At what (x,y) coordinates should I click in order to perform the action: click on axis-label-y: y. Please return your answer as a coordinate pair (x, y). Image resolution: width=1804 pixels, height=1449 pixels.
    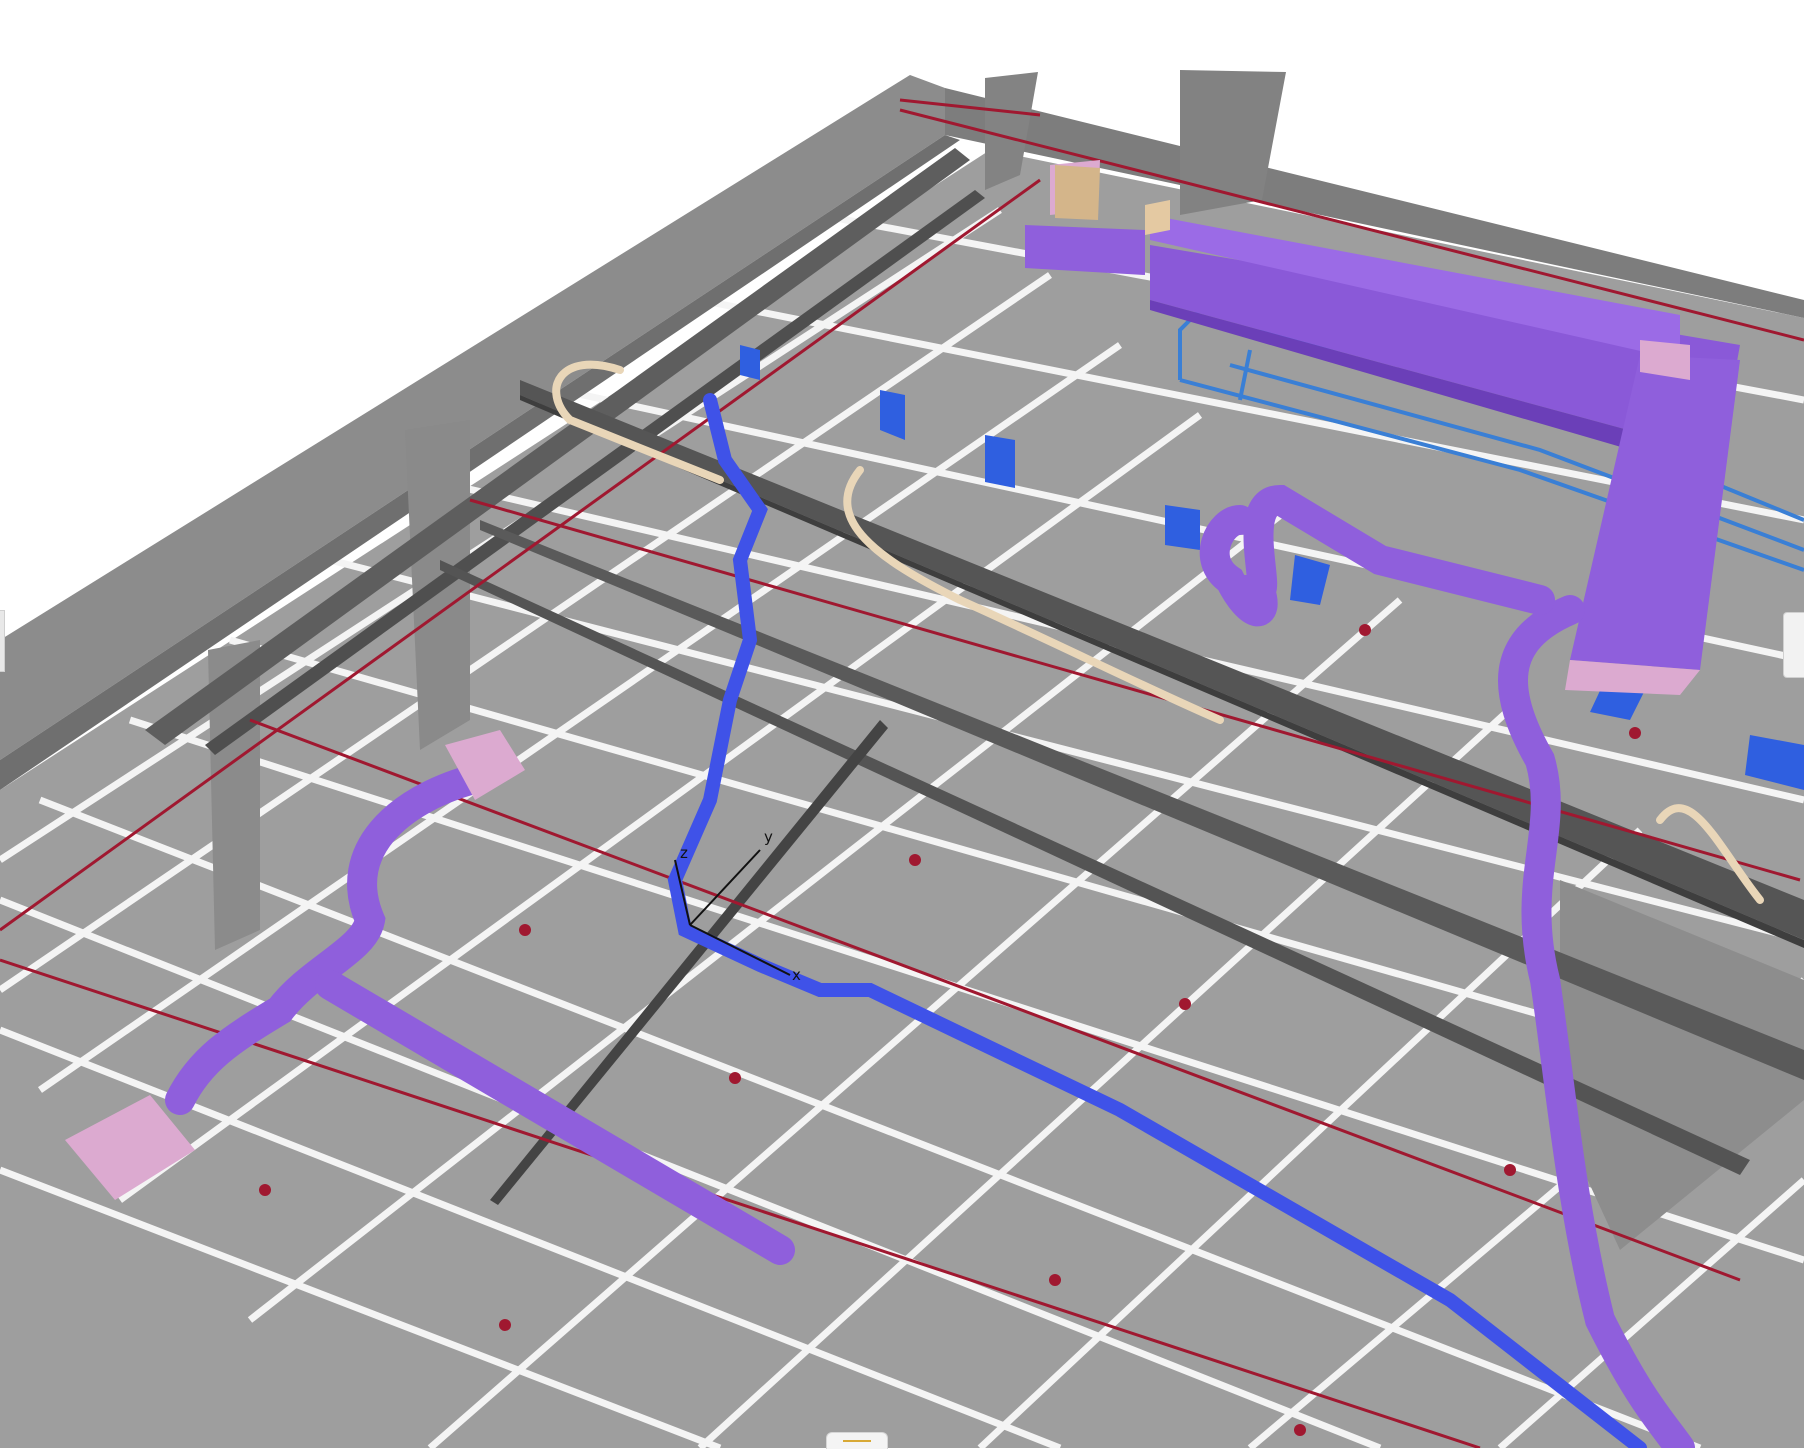
    Looking at the image, I should click on (768, 837).